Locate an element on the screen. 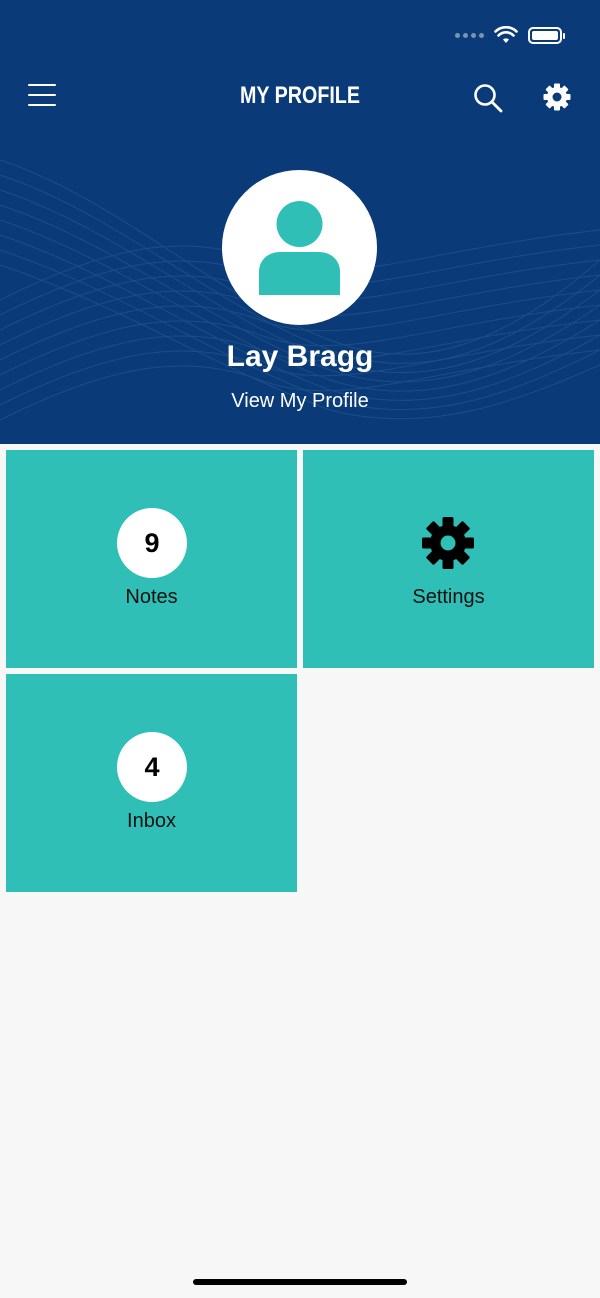 The width and height of the screenshot is (600, 1298). notes-count-badge: 9 is located at coordinates (152, 543).